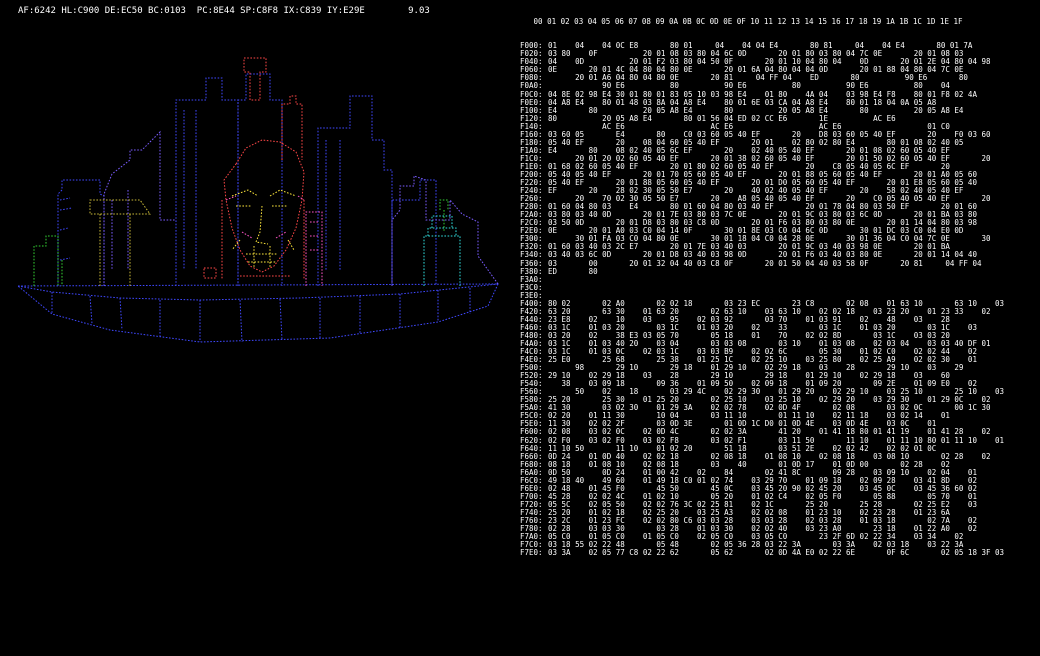  I want to click on building-left-tower, so click(81, 232).